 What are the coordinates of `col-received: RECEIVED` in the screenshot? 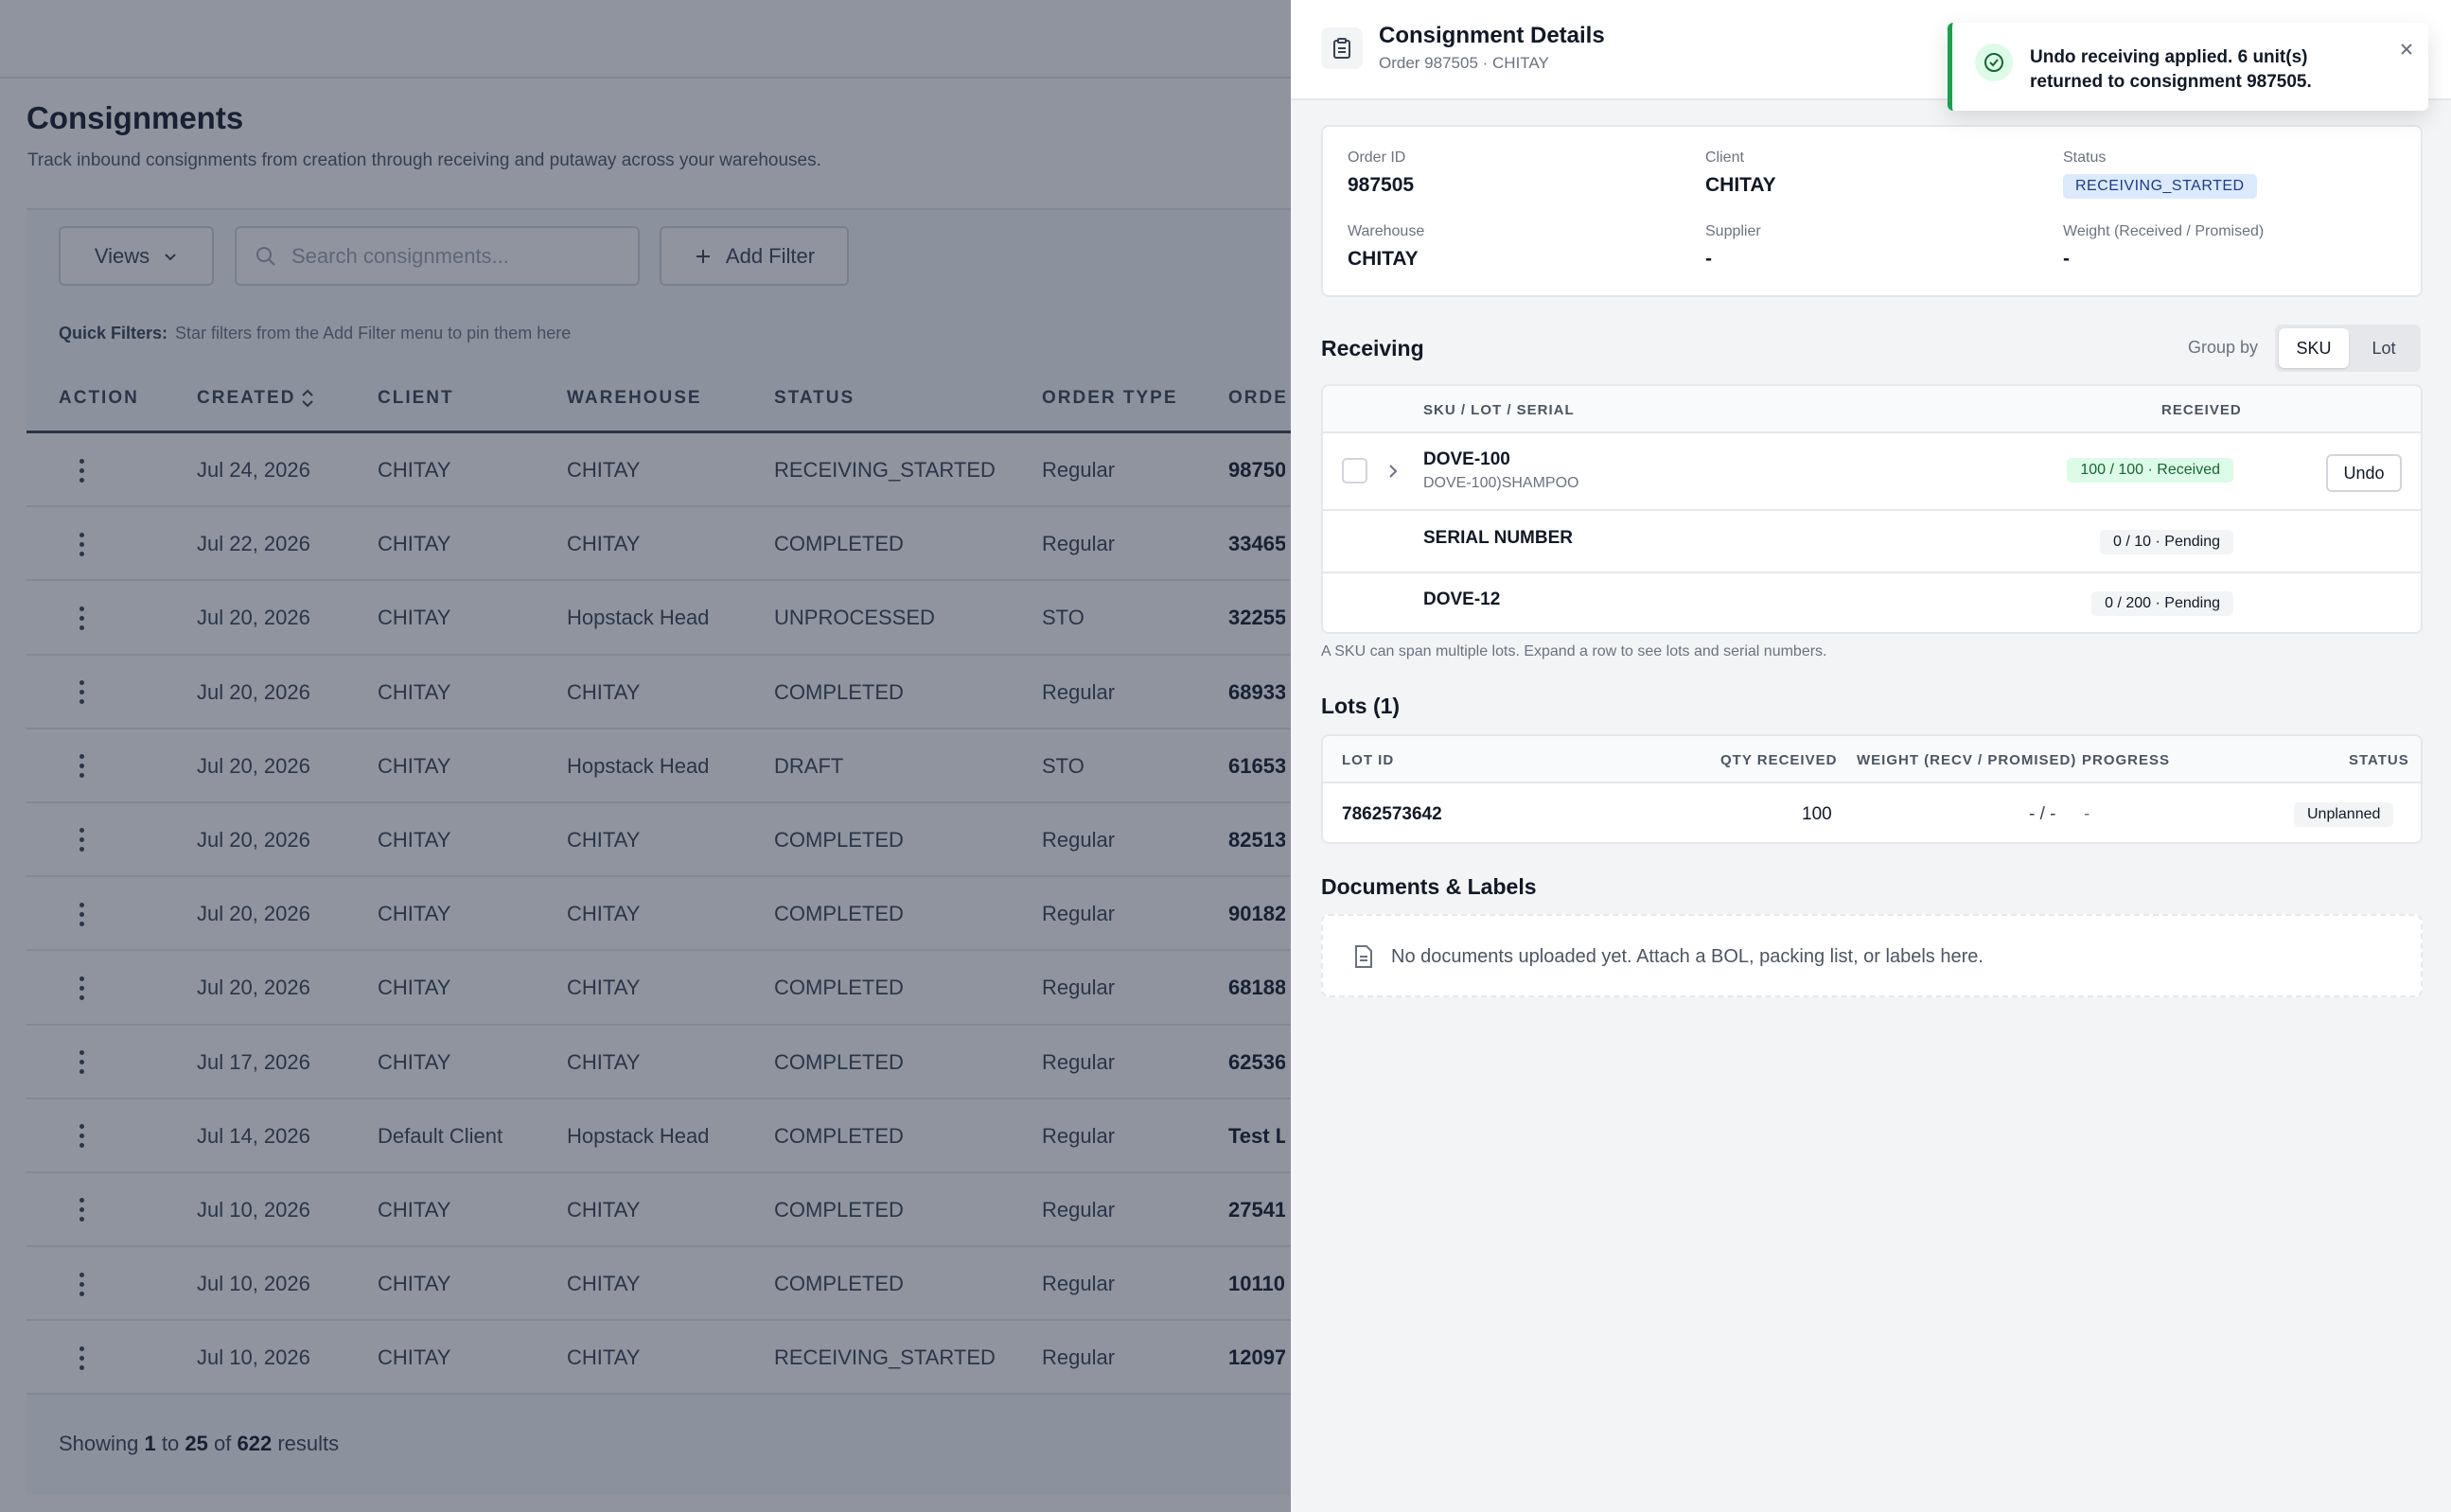 It's located at (2201, 410).